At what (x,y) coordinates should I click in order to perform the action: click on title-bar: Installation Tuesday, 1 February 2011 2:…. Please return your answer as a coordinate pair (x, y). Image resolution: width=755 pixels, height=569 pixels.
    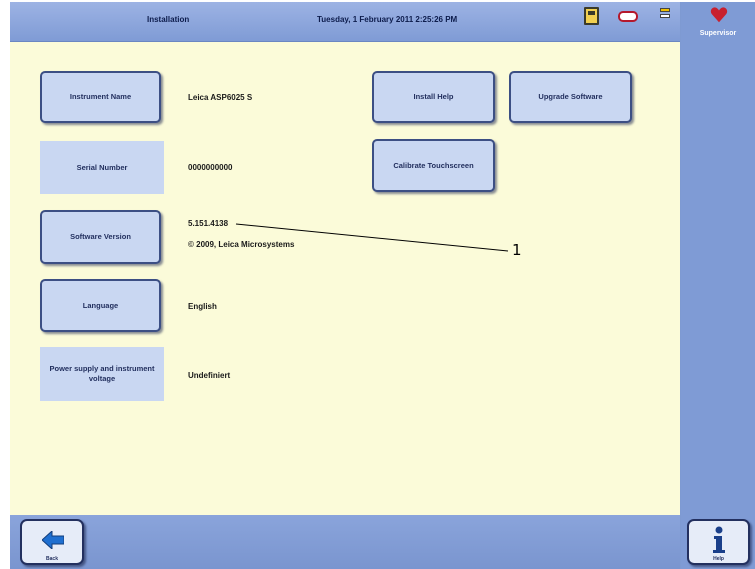
    Looking at the image, I should click on (345, 22).